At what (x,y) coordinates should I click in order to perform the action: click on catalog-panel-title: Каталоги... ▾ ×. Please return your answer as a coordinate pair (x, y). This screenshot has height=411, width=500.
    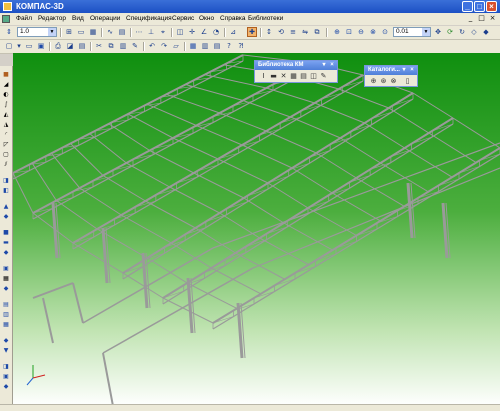
    Looking at the image, I should click on (391, 70).